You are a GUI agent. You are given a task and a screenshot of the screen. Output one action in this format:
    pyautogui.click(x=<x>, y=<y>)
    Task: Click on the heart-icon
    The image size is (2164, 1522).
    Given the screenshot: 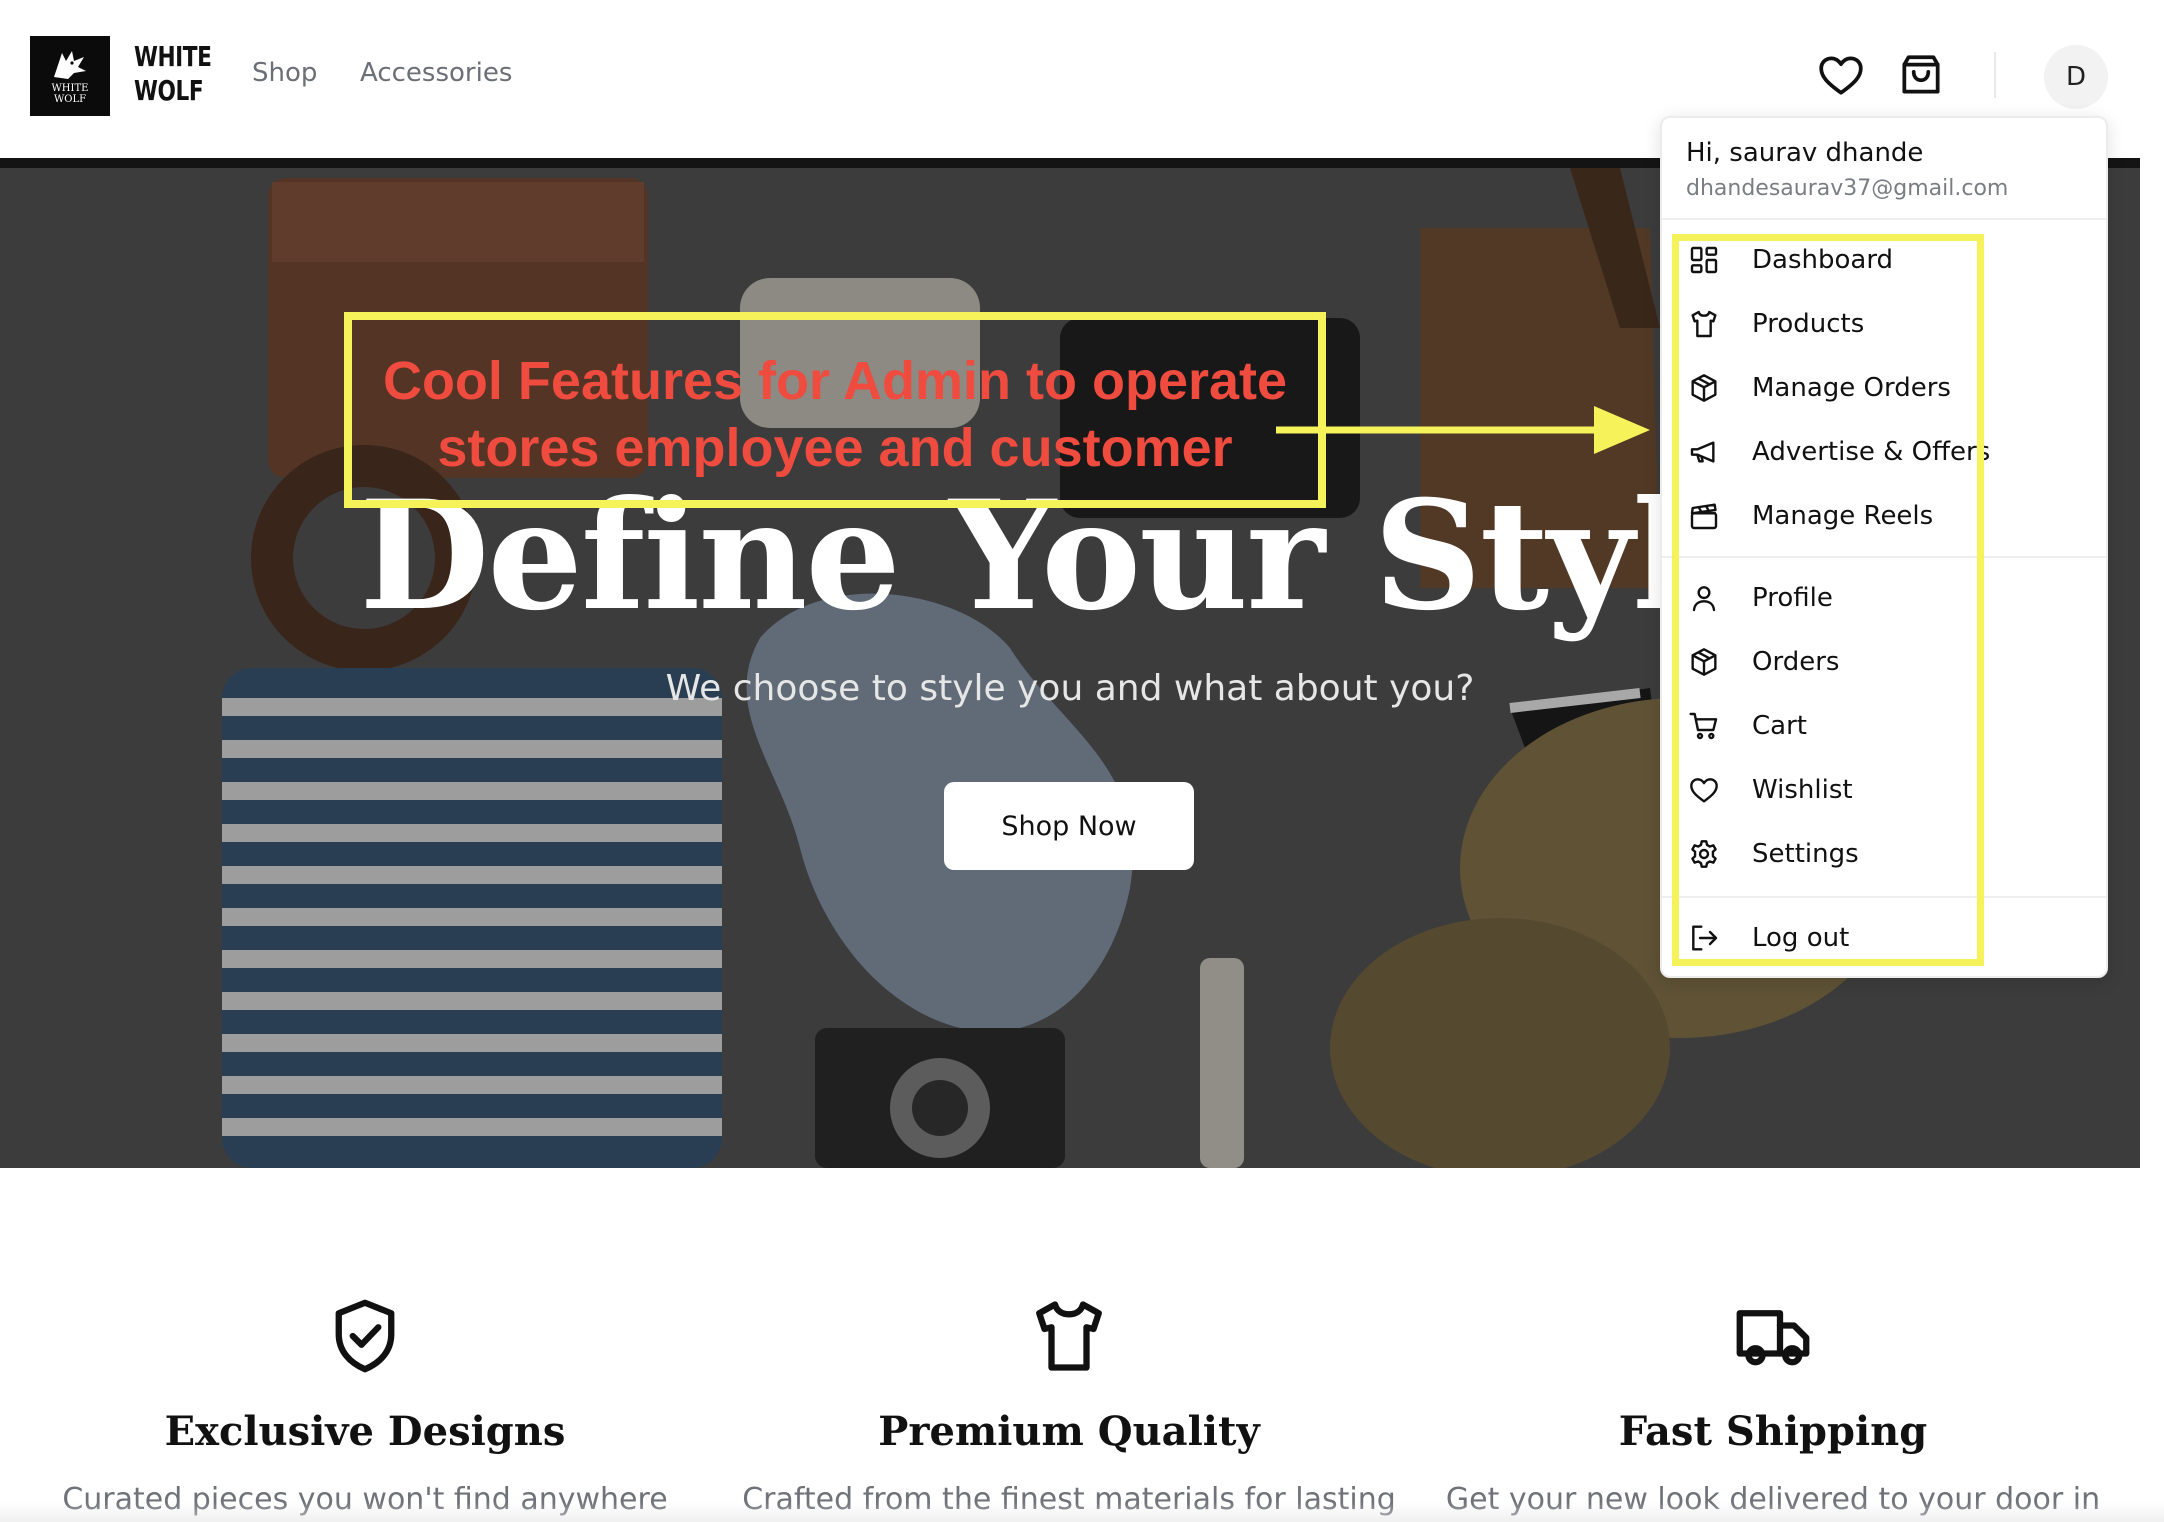 What is the action you would take?
    pyautogui.click(x=1841, y=75)
    